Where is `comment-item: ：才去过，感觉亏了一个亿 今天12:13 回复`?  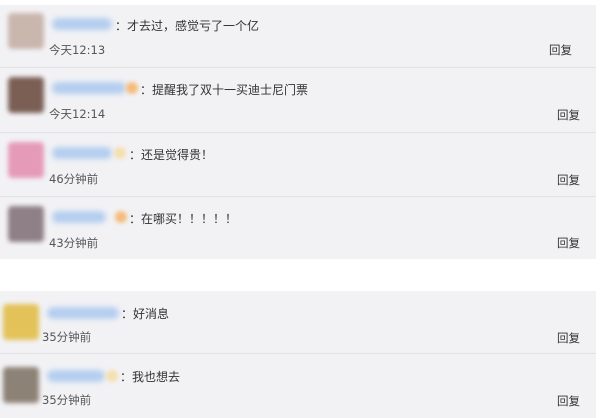
comment-item: ：才去过，感觉亏了一个亿 今天12:13 回复 is located at coordinates (298, 36).